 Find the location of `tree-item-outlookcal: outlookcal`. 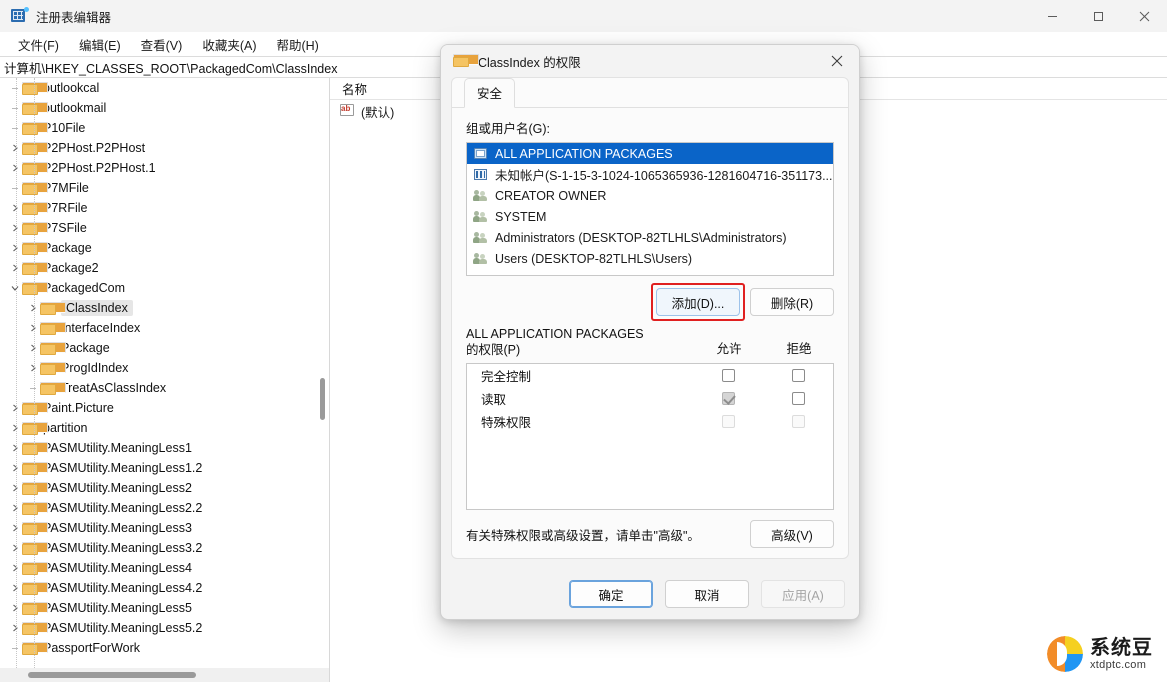

tree-item-outlookcal: outlookcal is located at coordinates (164, 88).